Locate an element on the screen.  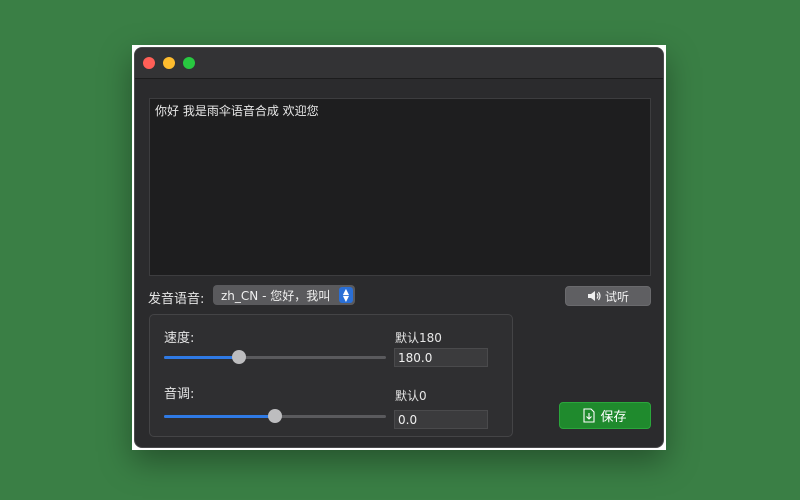
speaker-icon is located at coordinates (594, 296).